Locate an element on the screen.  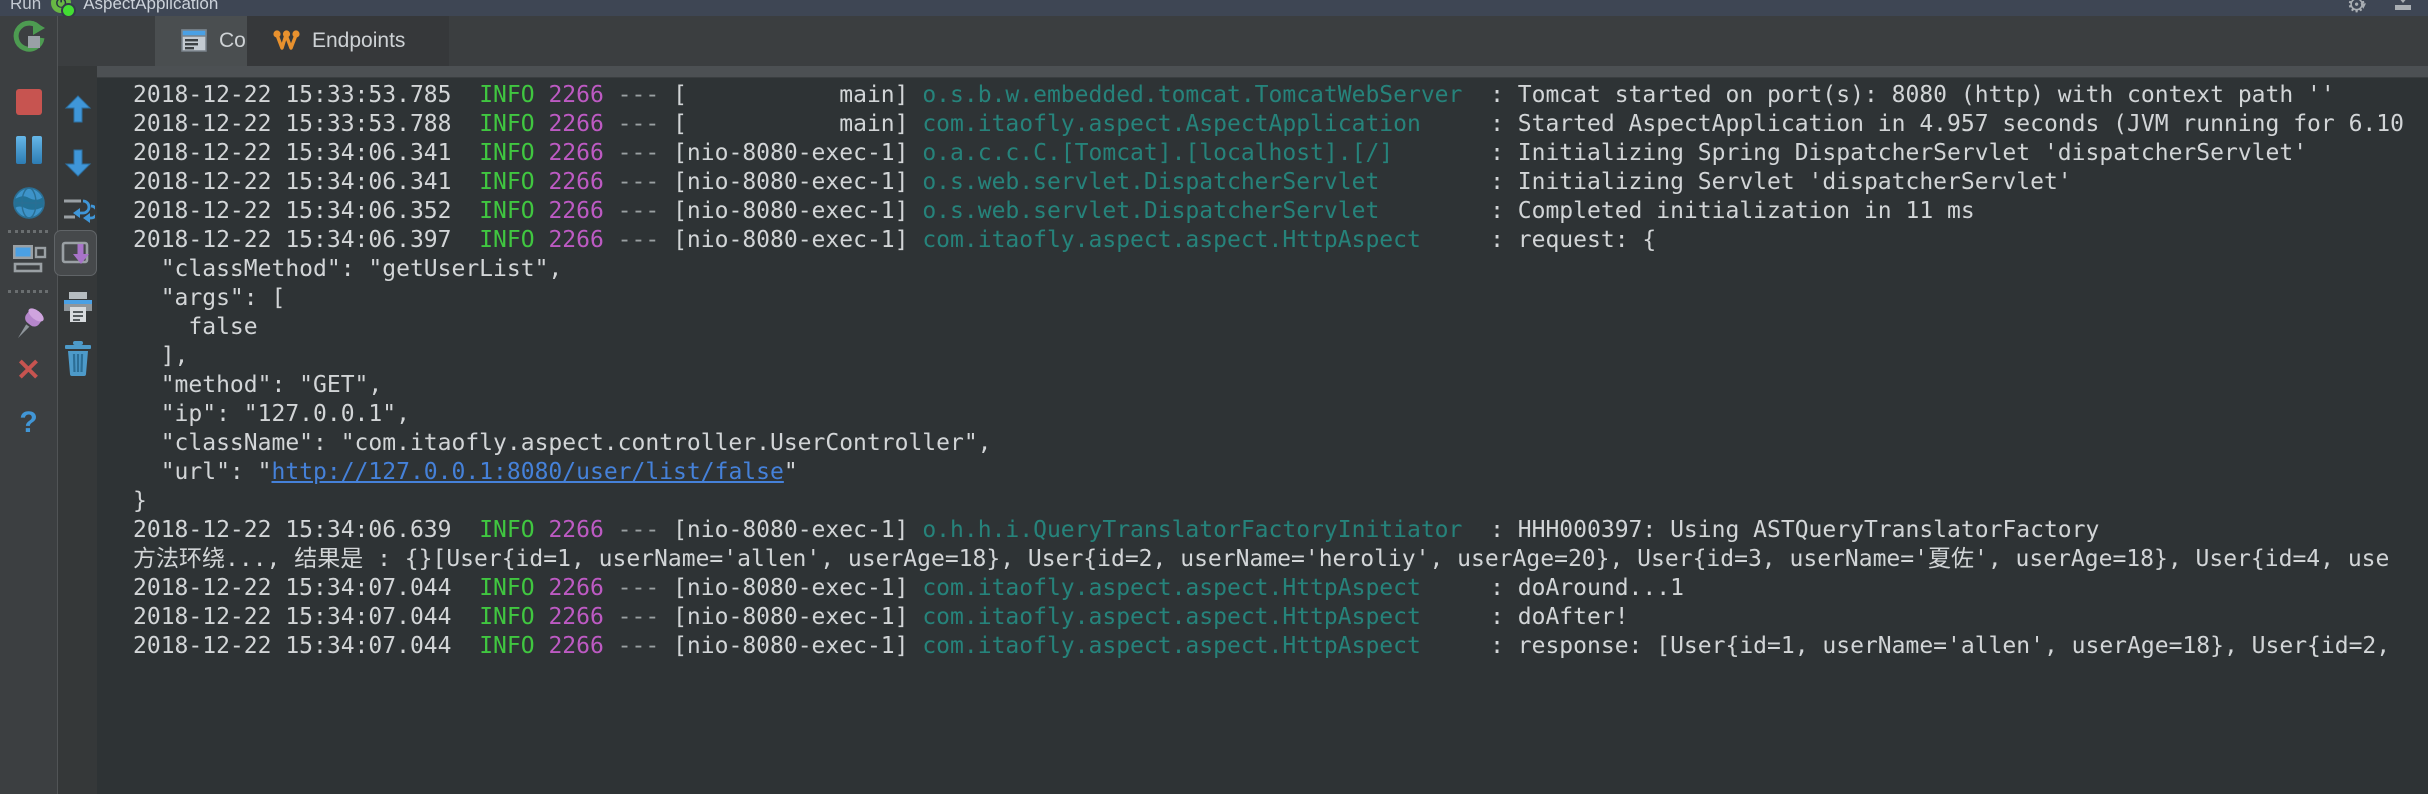
rerun-icon is located at coordinates (29, 36).